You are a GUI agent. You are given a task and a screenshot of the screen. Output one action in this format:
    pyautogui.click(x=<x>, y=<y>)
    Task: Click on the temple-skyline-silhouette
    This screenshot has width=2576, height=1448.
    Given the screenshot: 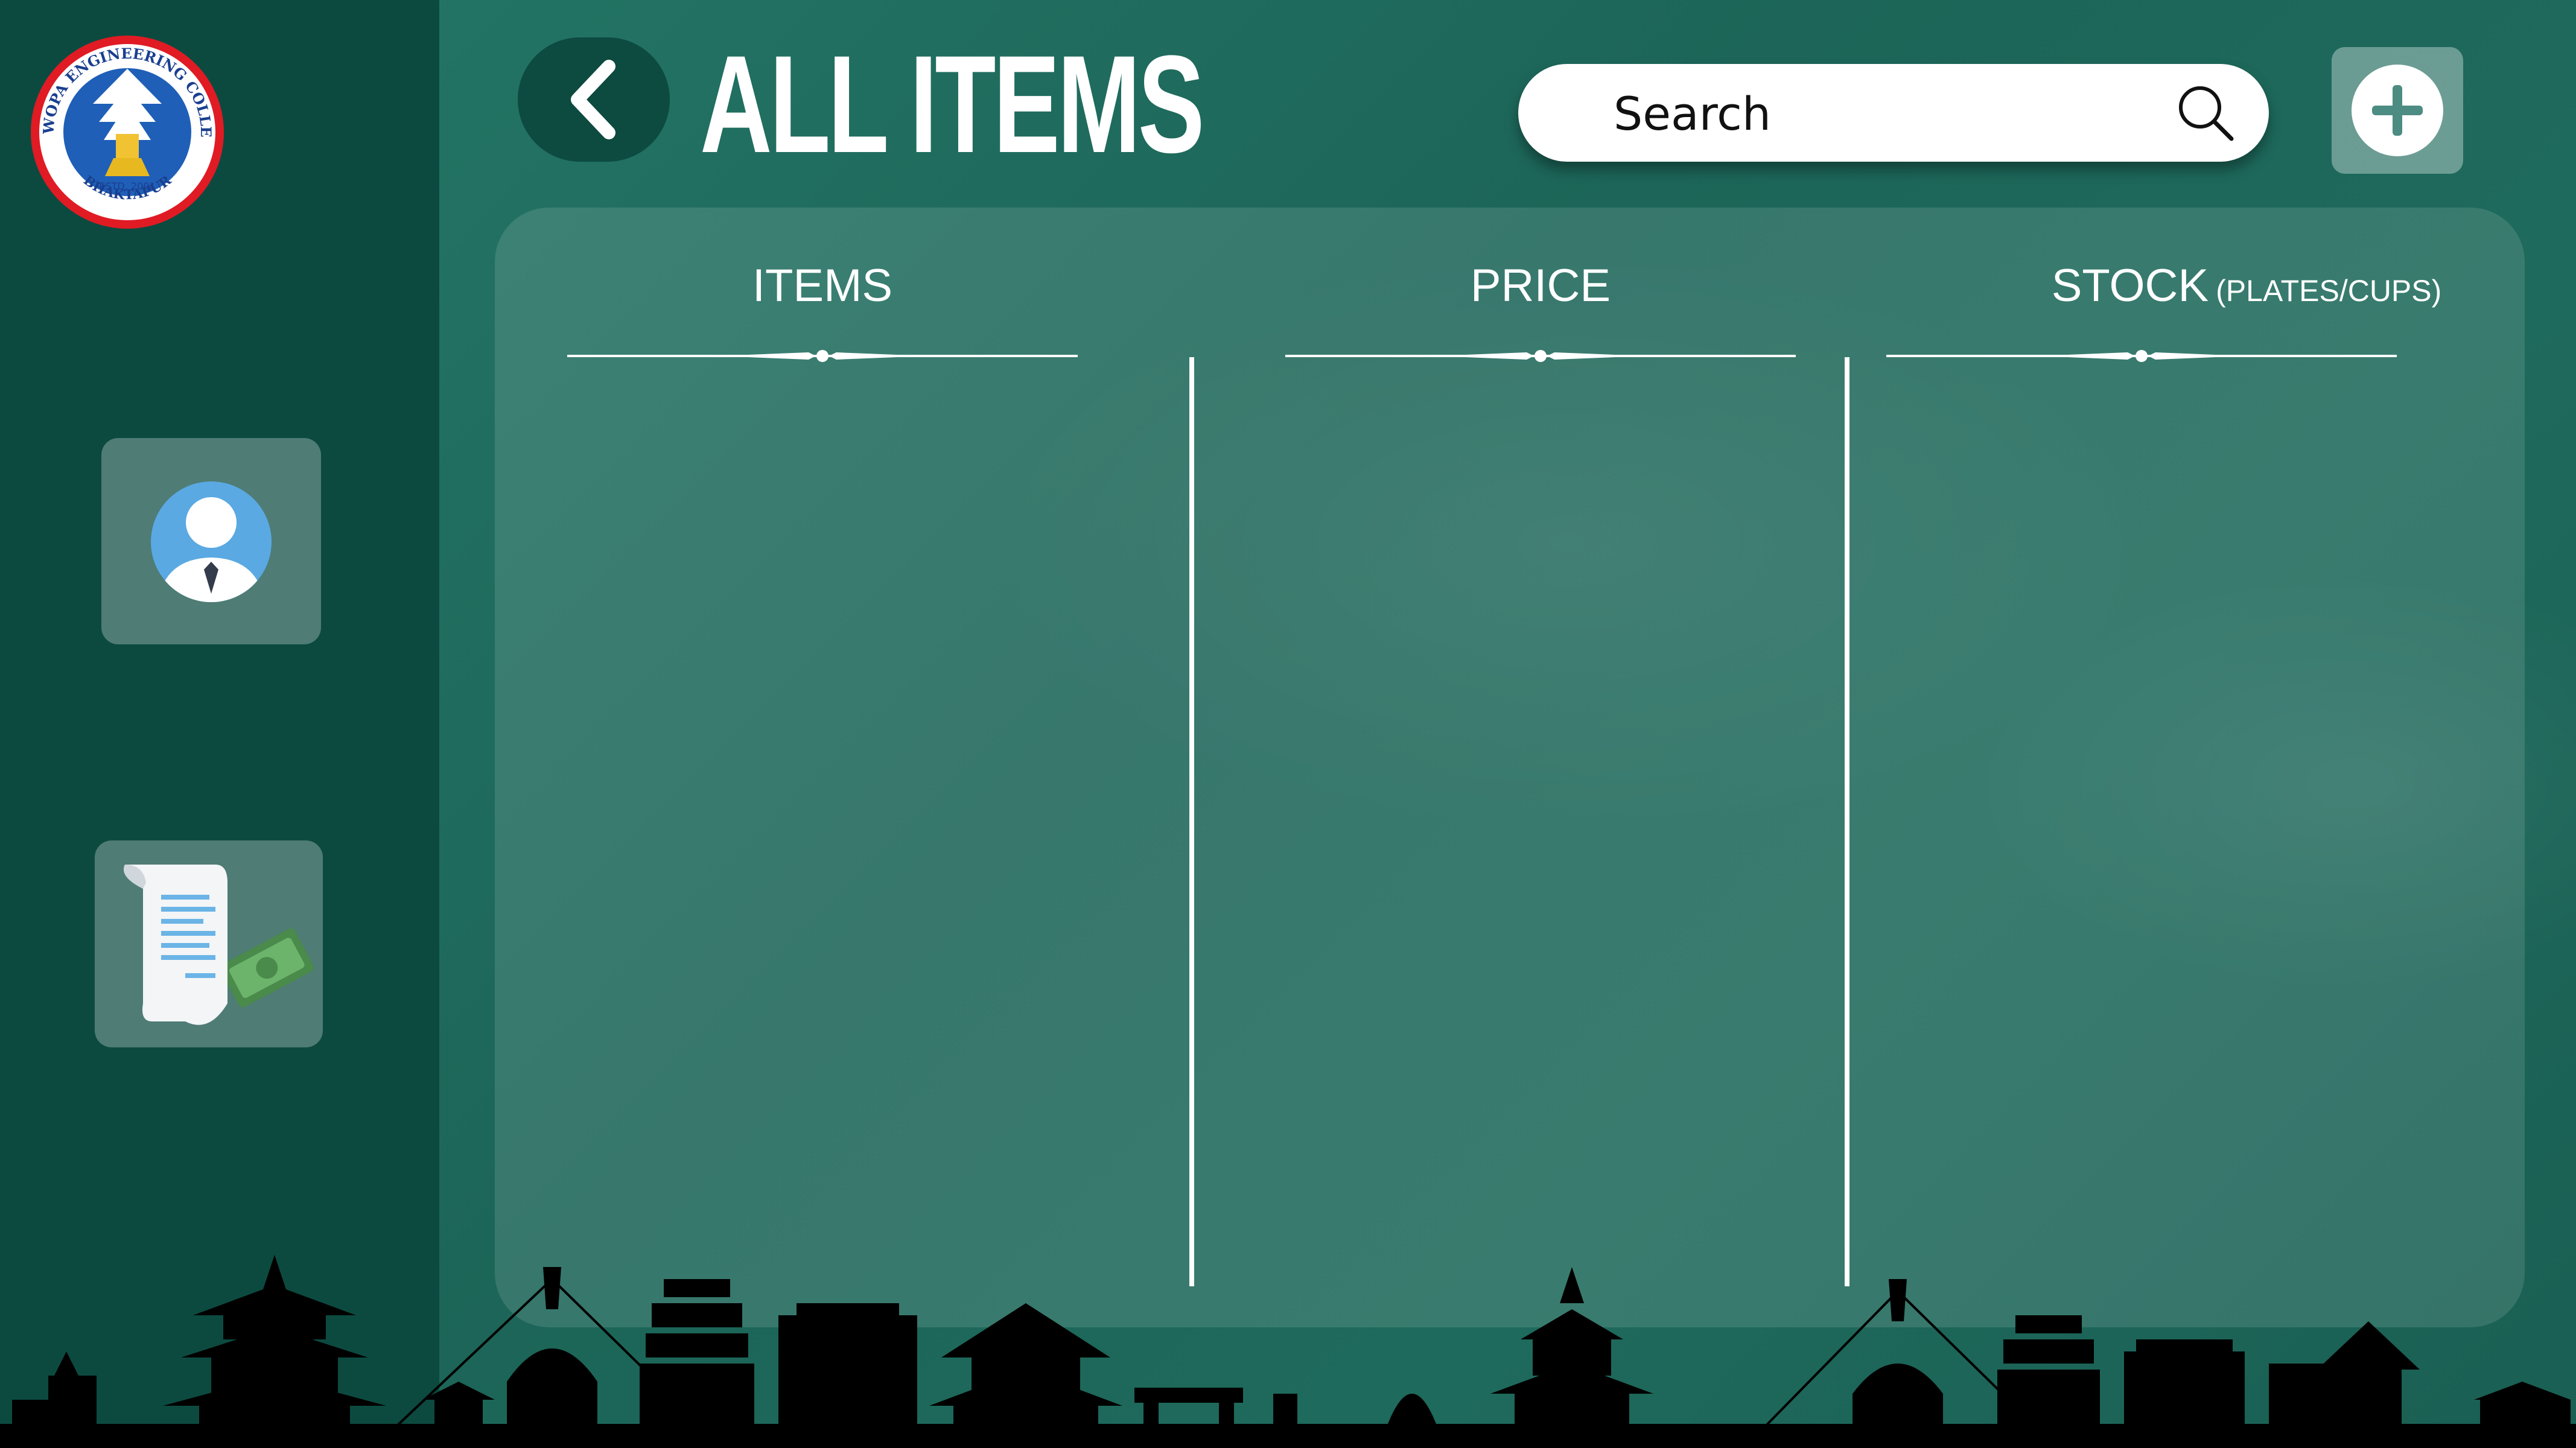 What is the action you would take?
    pyautogui.click(x=1288, y=1351)
    